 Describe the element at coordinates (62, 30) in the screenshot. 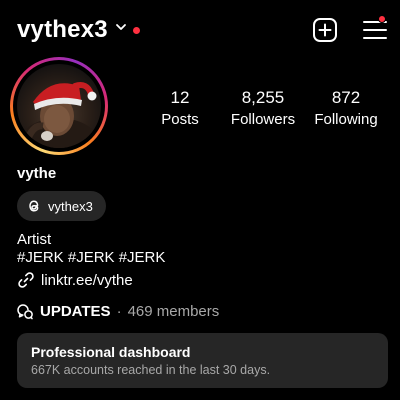

I see `account-username: vythex3` at that location.